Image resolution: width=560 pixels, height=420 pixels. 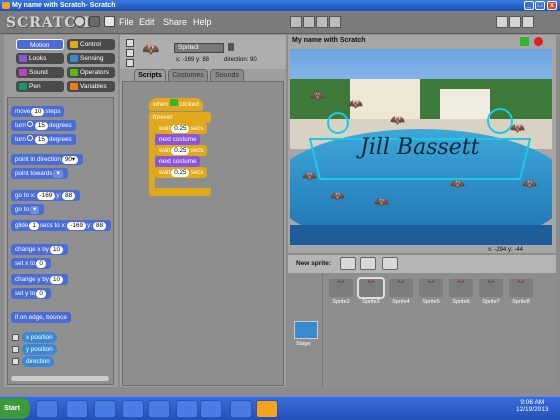 I want to click on tab-costumes: Costumes, so click(x=188, y=75).